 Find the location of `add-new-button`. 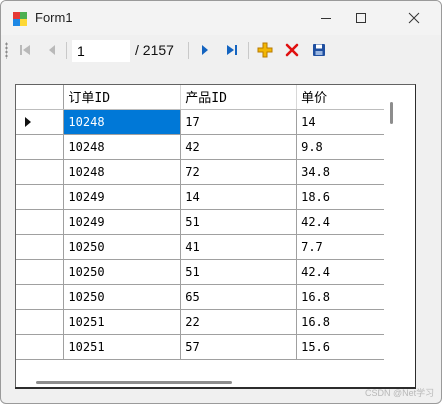

add-new-button is located at coordinates (265, 50).